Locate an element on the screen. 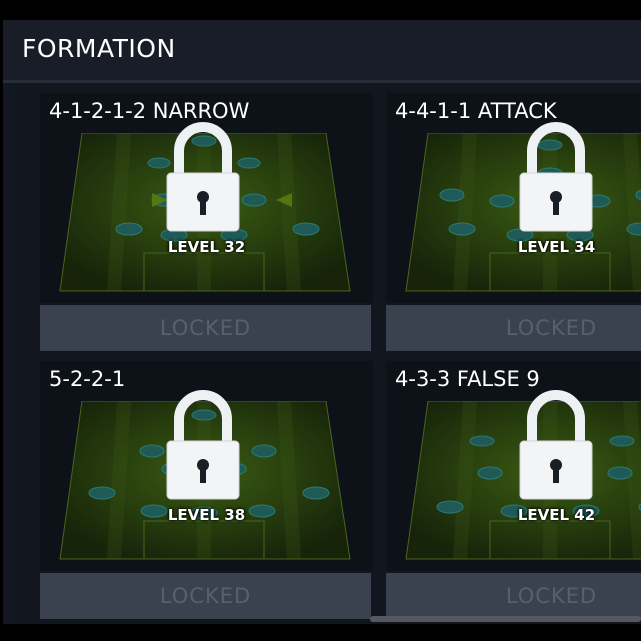  horizontal-scrollbar is located at coordinates (505, 619).